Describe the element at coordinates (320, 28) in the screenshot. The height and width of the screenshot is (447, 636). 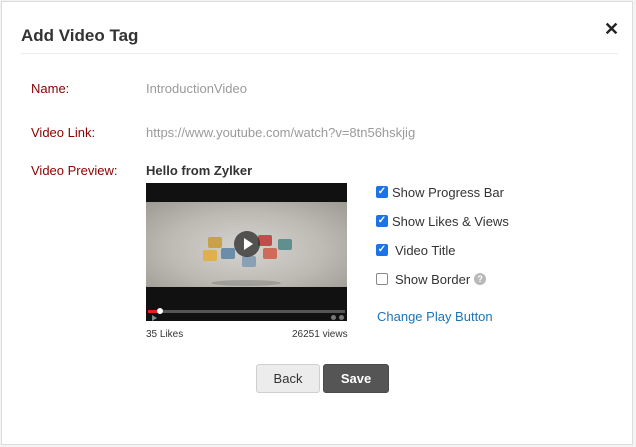
I see `dialog-header: Add Video Tag ✕` at that location.